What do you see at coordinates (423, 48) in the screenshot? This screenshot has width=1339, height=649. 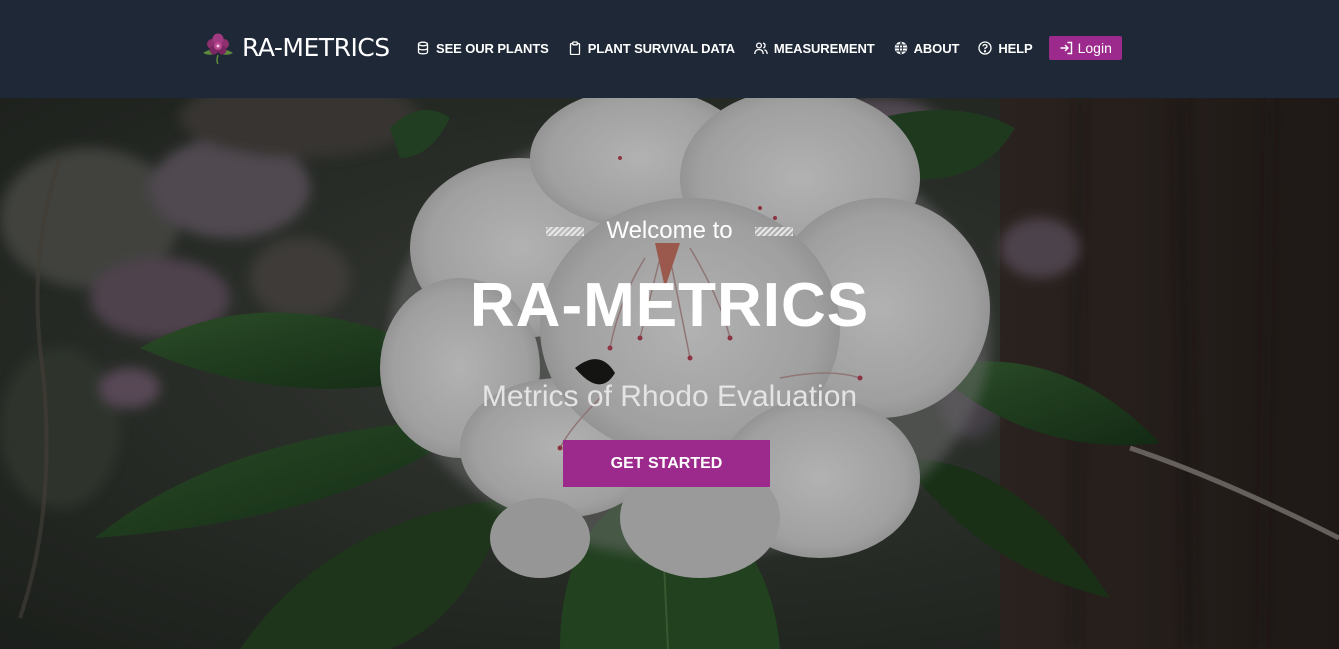 I see `database-icon` at bounding box center [423, 48].